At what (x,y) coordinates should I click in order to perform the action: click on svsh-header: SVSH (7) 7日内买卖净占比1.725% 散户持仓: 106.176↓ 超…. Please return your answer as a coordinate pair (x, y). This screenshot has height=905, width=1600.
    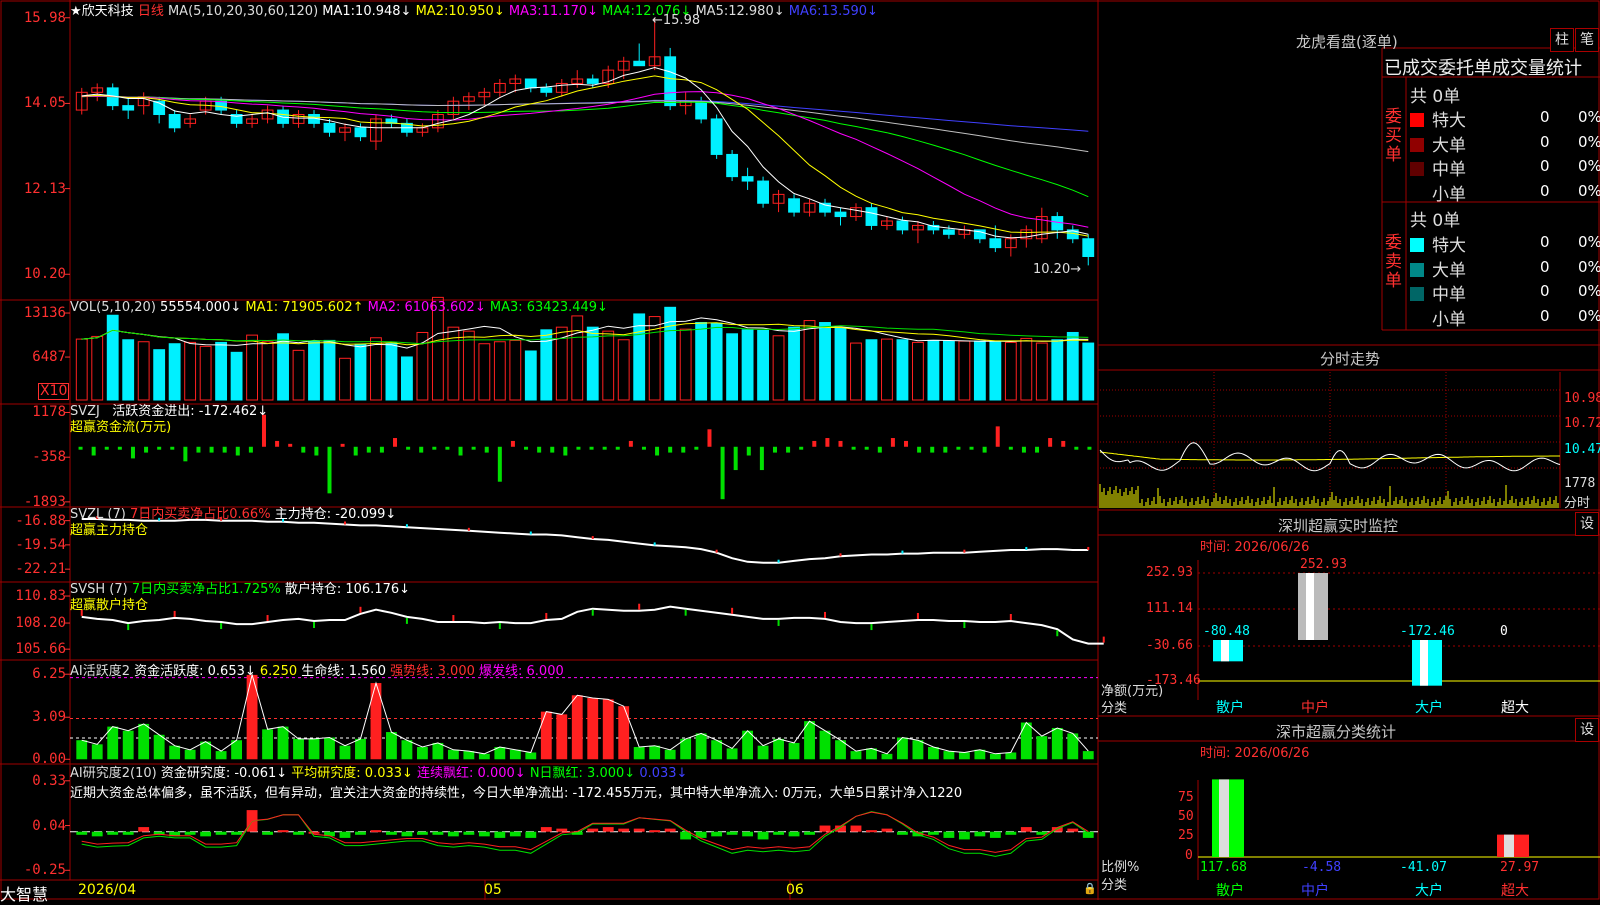
    Looking at the image, I should click on (240, 598).